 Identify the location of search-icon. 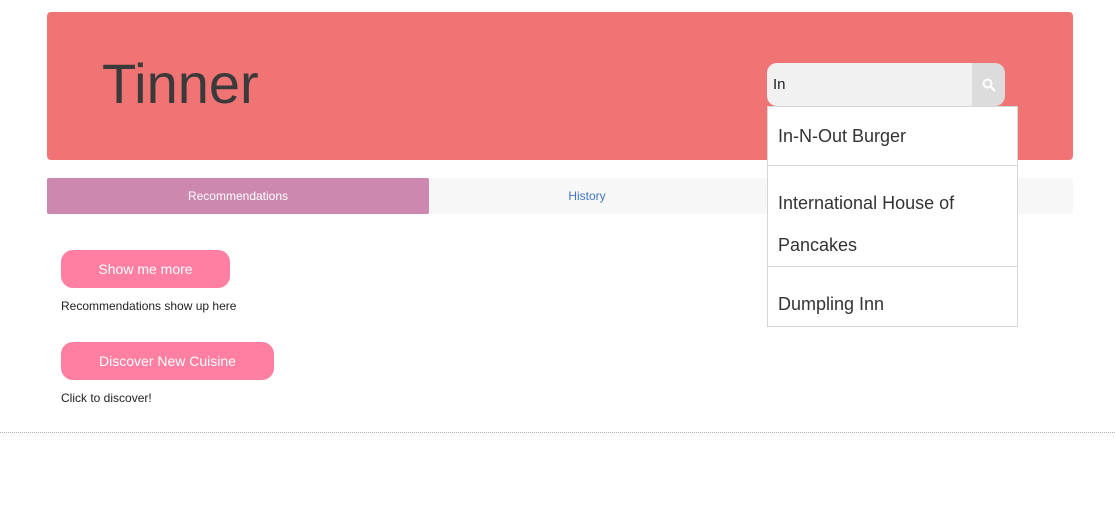
(989, 85).